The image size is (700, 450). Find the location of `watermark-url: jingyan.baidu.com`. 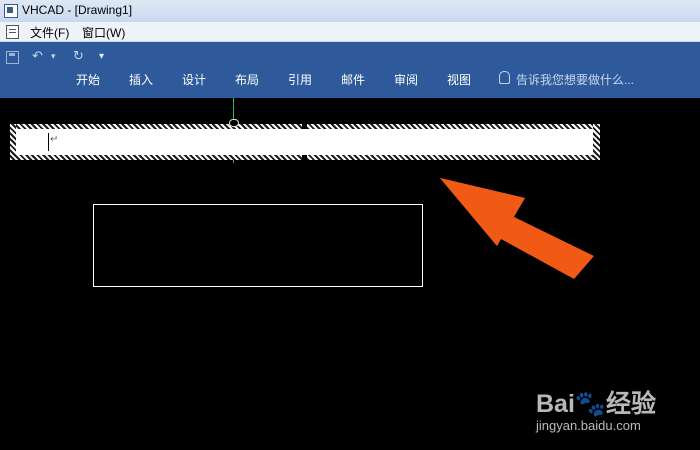

watermark-url: jingyan.baidu.com is located at coordinates (588, 425).